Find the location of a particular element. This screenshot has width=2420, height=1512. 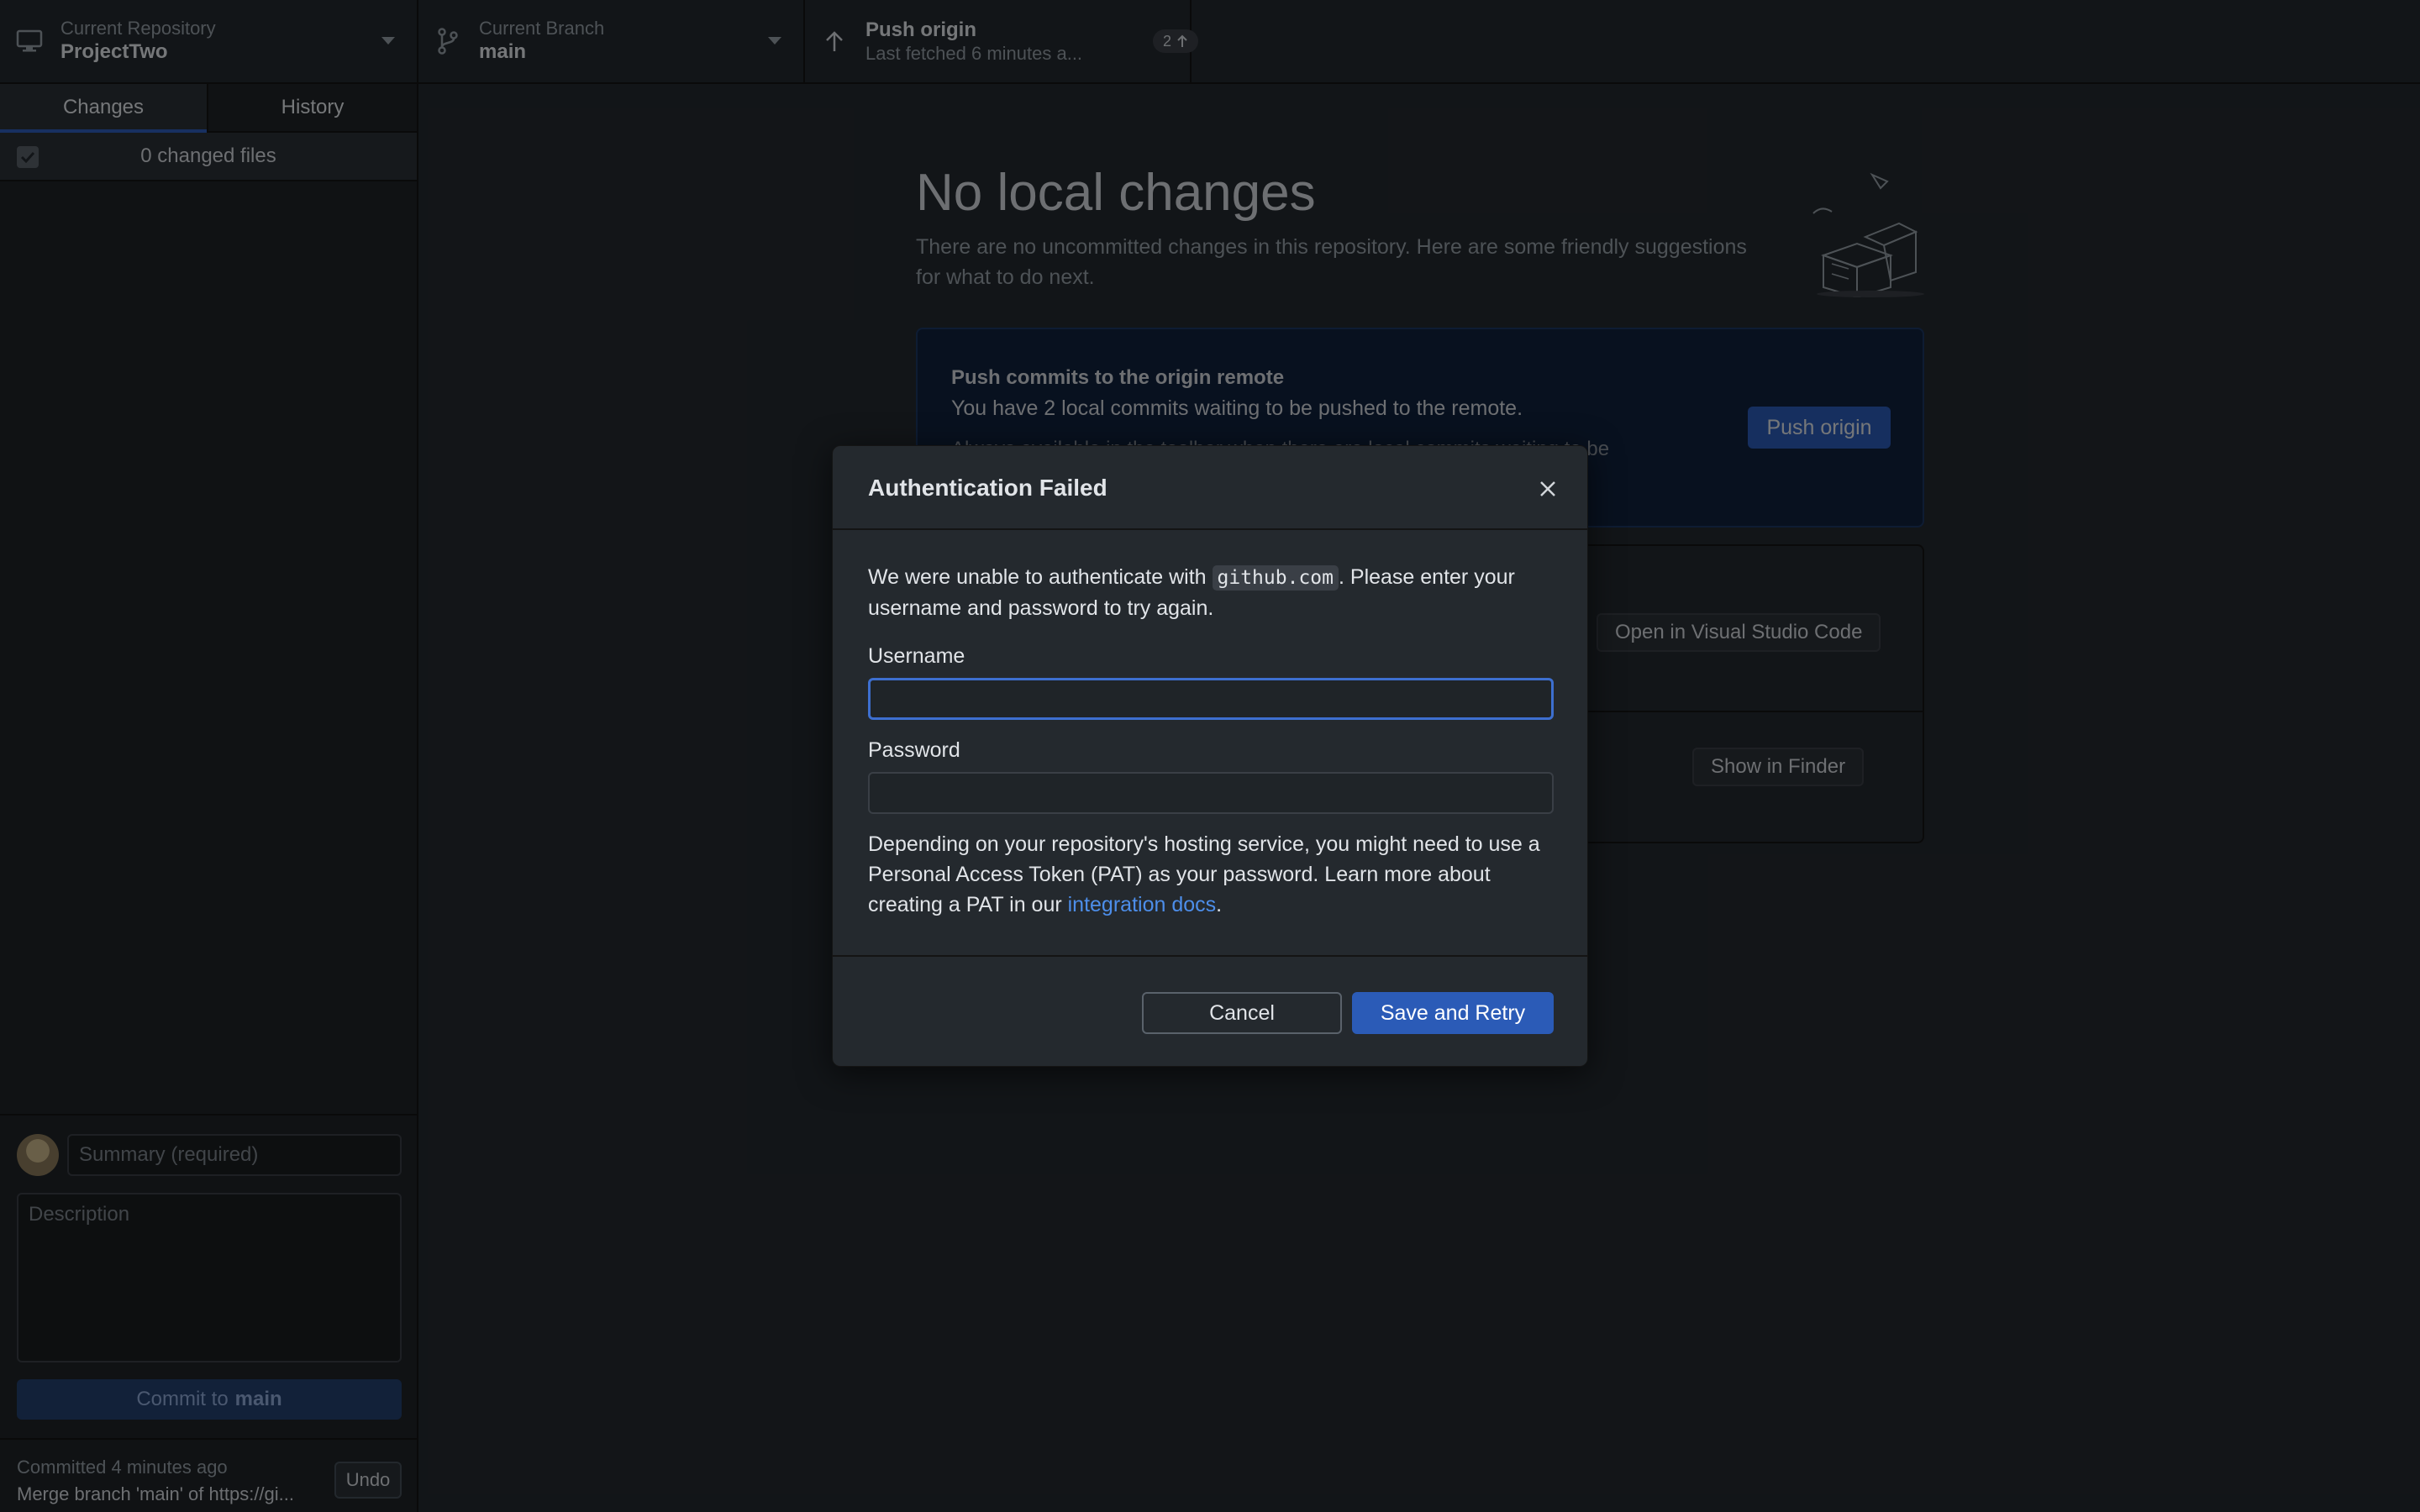

dialog-header: Authentication Failed is located at coordinates (1210, 488).